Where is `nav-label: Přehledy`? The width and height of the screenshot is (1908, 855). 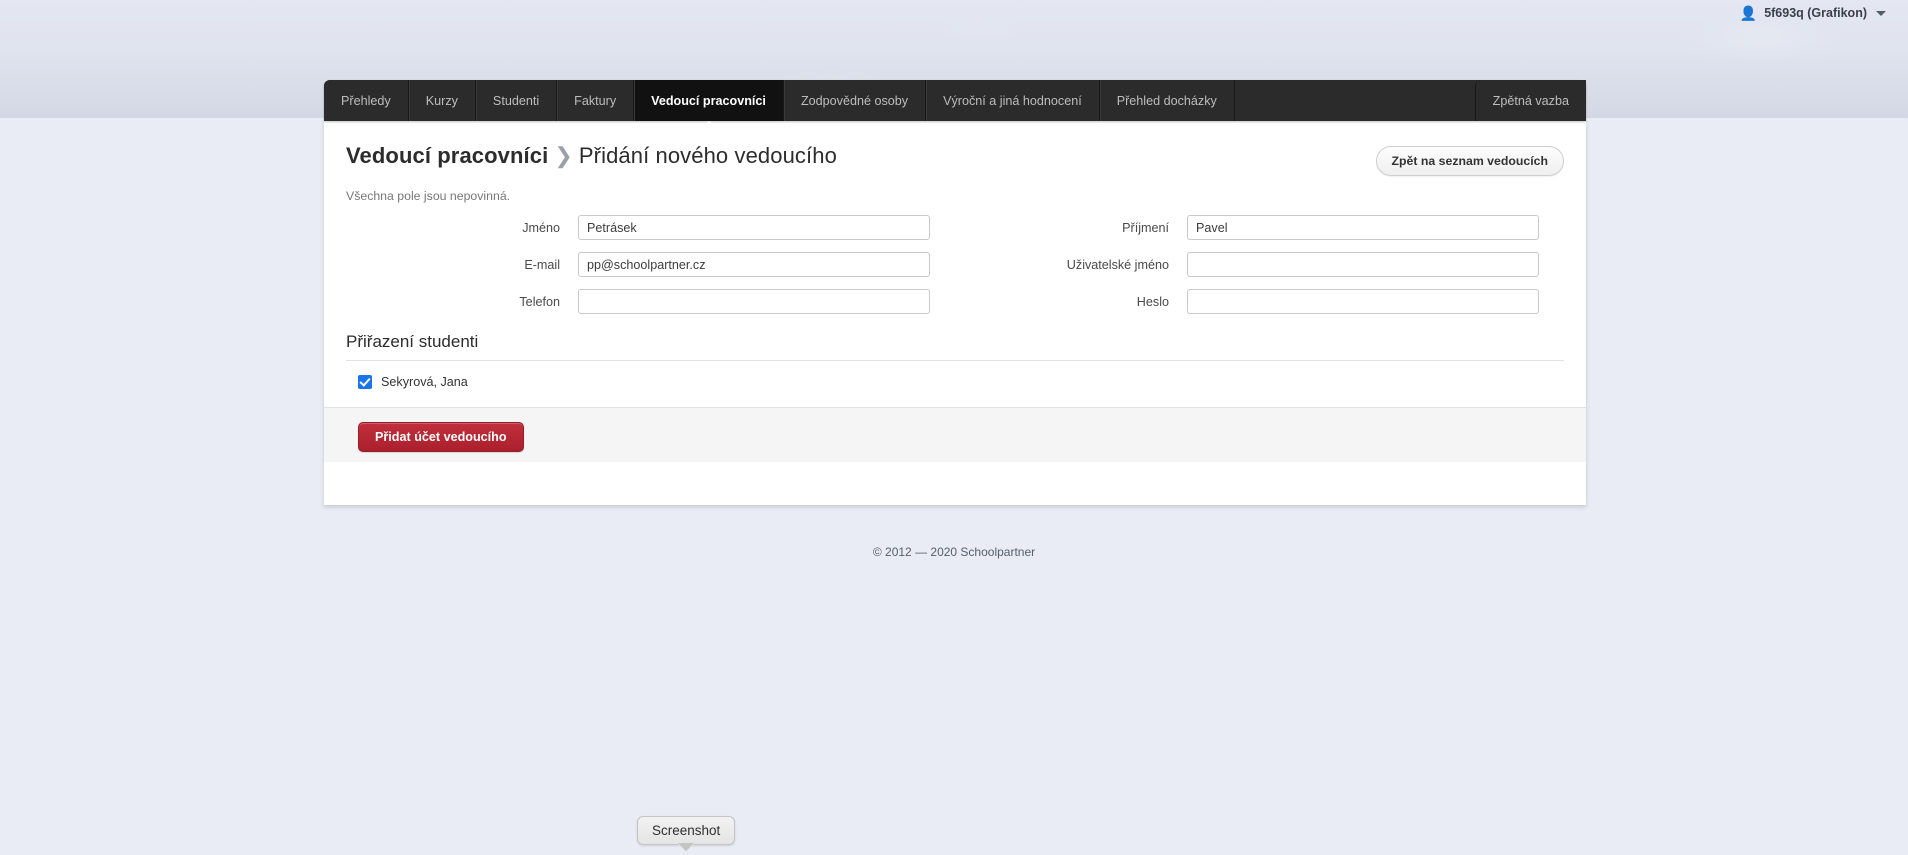
nav-label: Přehledy is located at coordinates (366, 100).